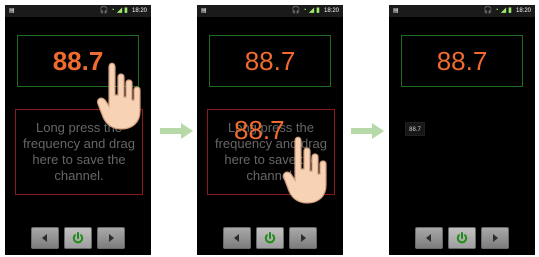 The width and height of the screenshot is (539, 257). I want to click on dragged-frequency: 88.7, so click(259, 130).